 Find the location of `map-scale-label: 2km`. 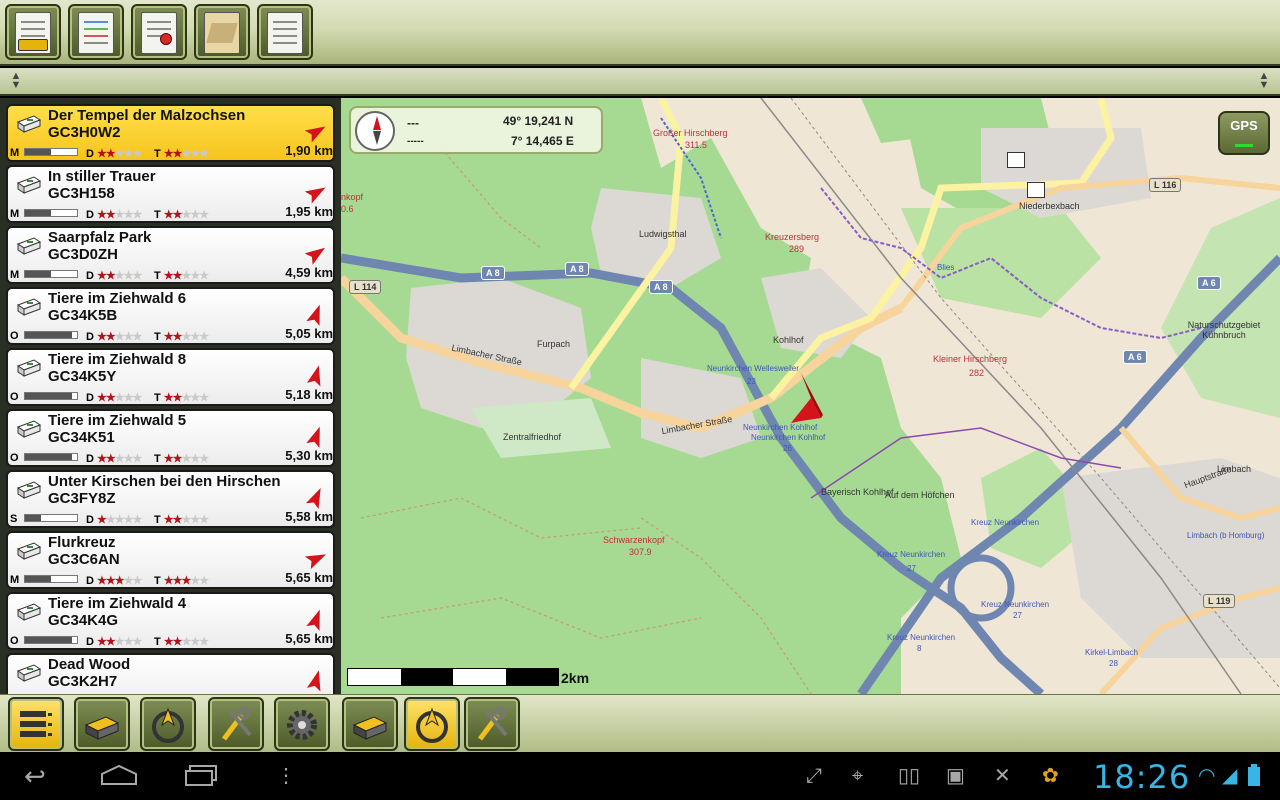

map-scale-label: 2km is located at coordinates (575, 678).